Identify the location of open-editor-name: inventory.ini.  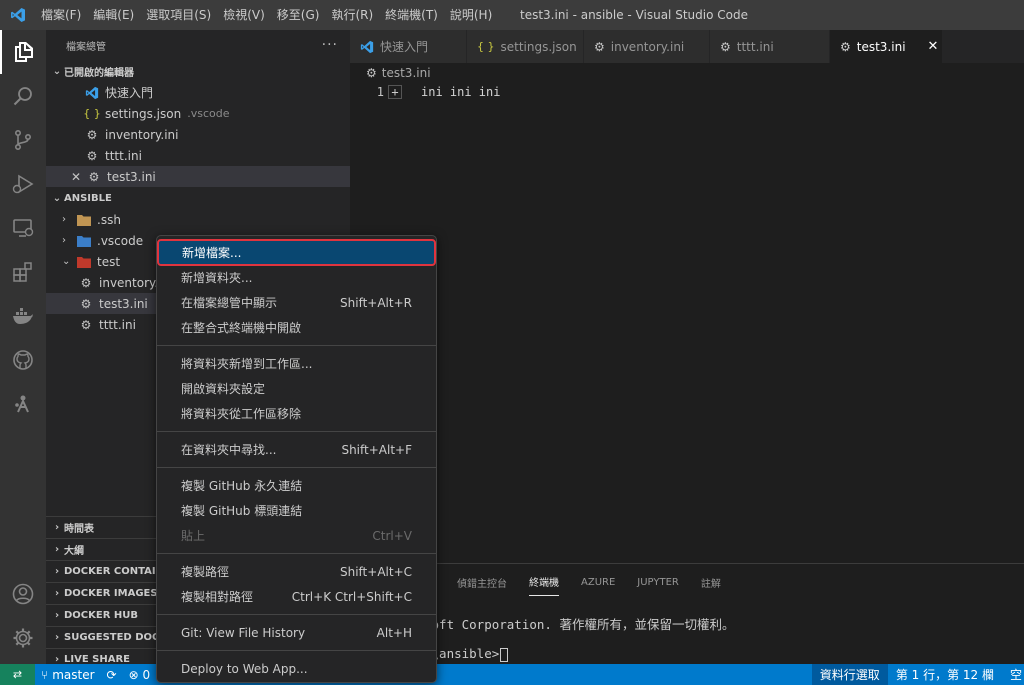
(142, 134).